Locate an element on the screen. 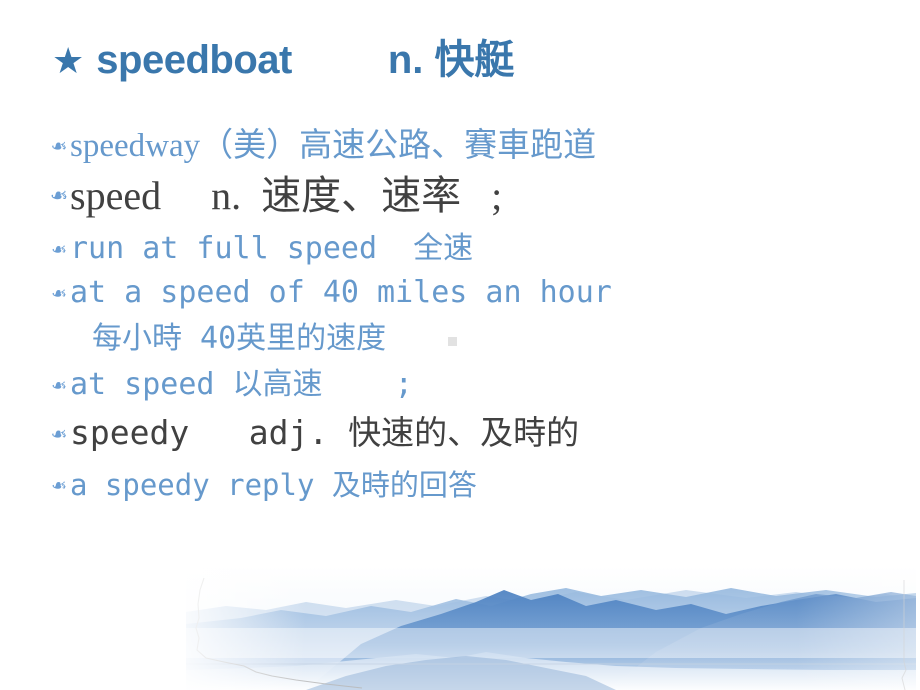 The height and width of the screenshot is (690, 920). list-item-text: speedway（美）高速公路、賽車跑道 is located at coordinates (333, 146).